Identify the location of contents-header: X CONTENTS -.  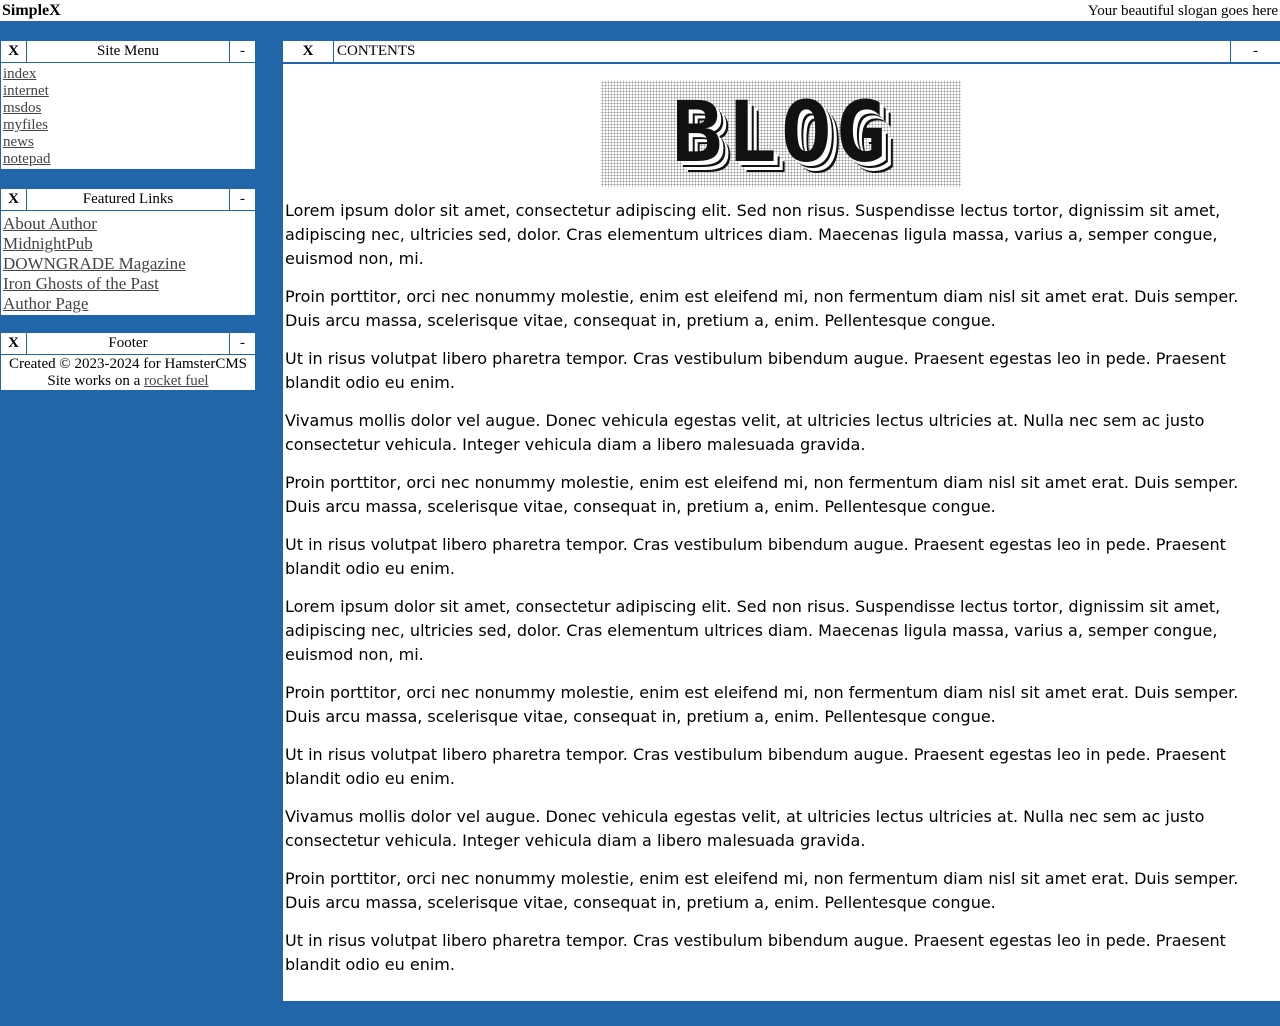
(781, 52).